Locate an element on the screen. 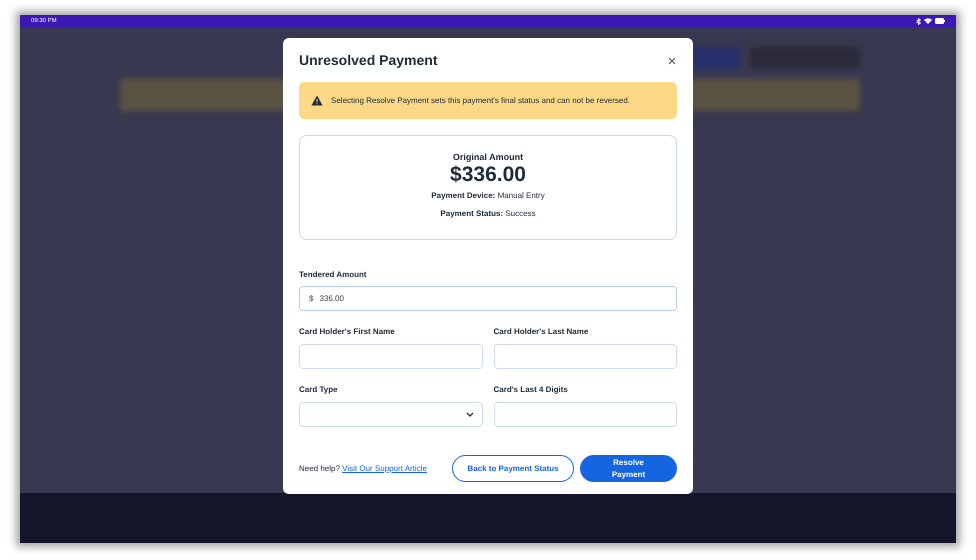 The width and height of the screenshot is (976, 560). battery-icon is located at coordinates (940, 21).